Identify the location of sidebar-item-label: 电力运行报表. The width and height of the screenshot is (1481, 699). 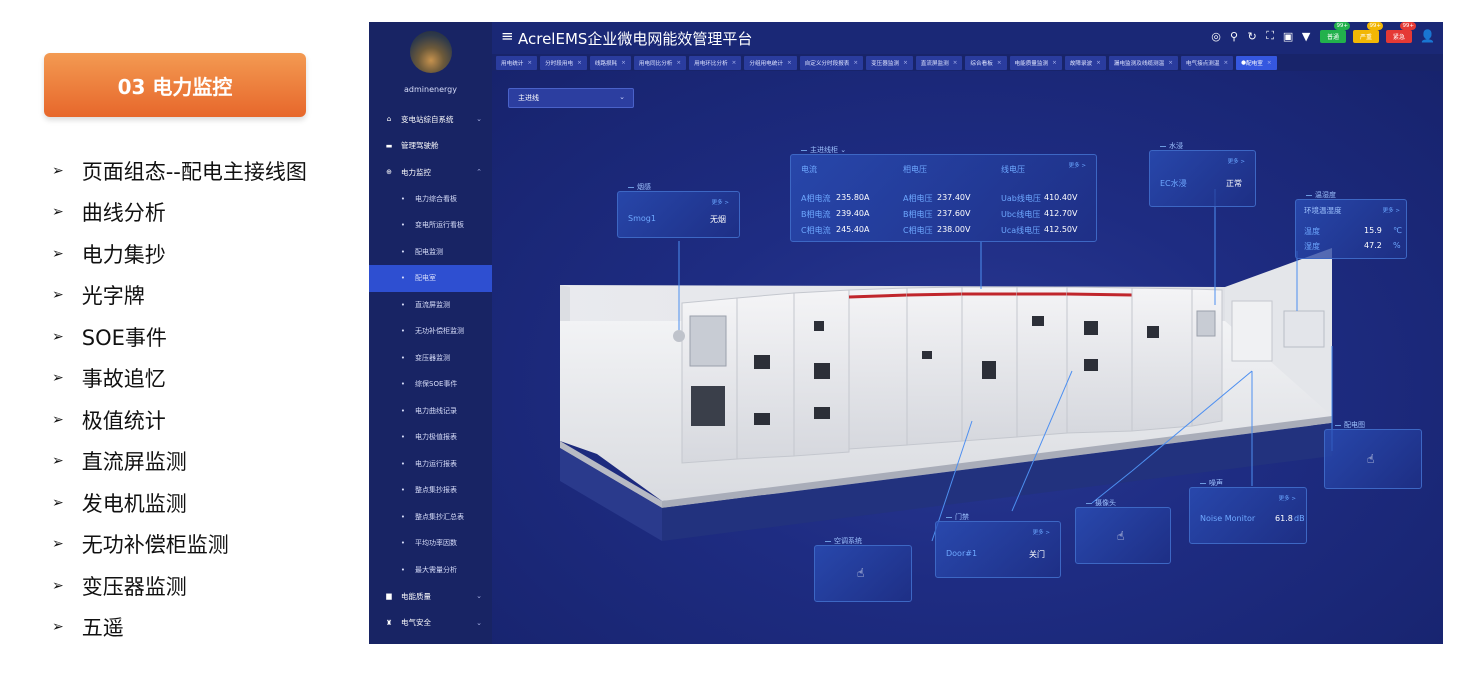
(436, 463).